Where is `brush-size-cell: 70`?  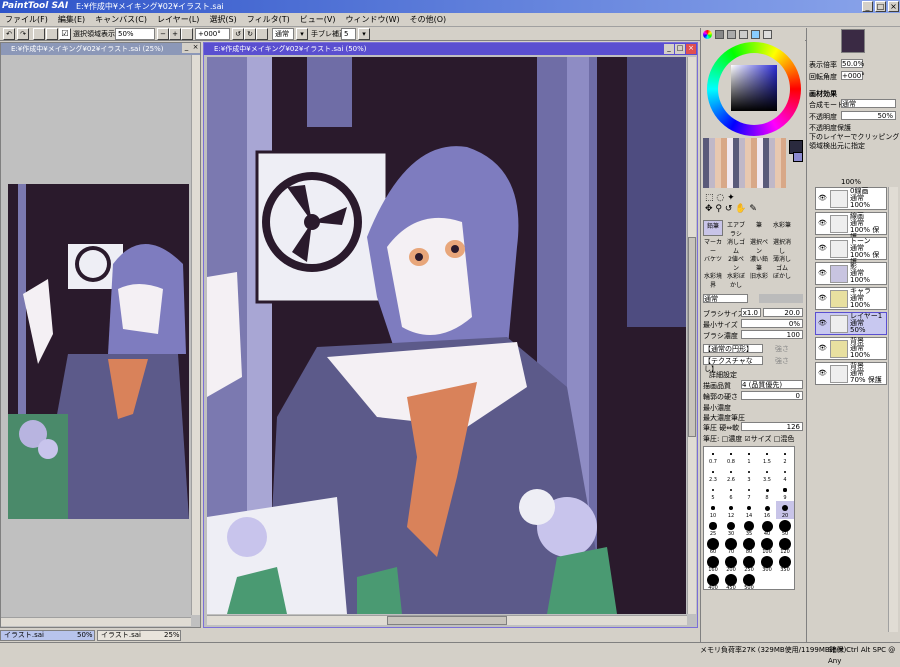 brush-size-cell: 70 is located at coordinates (731, 546).